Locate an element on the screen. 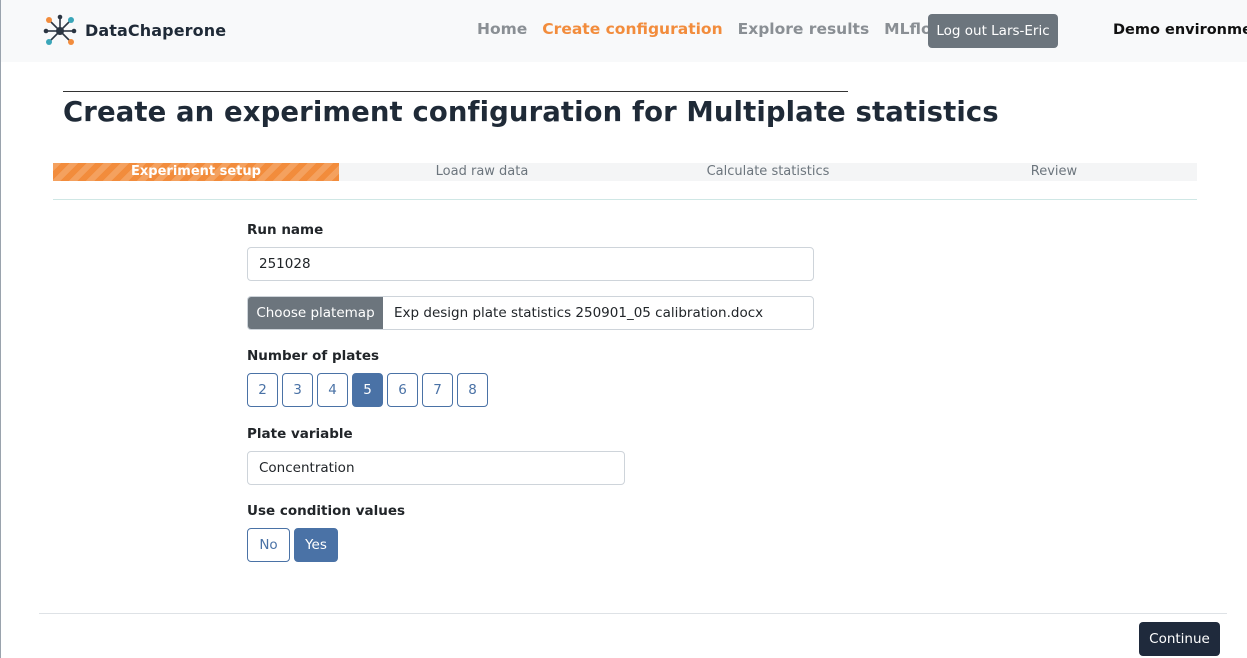 The image size is (1247, 658). condition-values-yes: Yes is located at coordinates (316, 545).